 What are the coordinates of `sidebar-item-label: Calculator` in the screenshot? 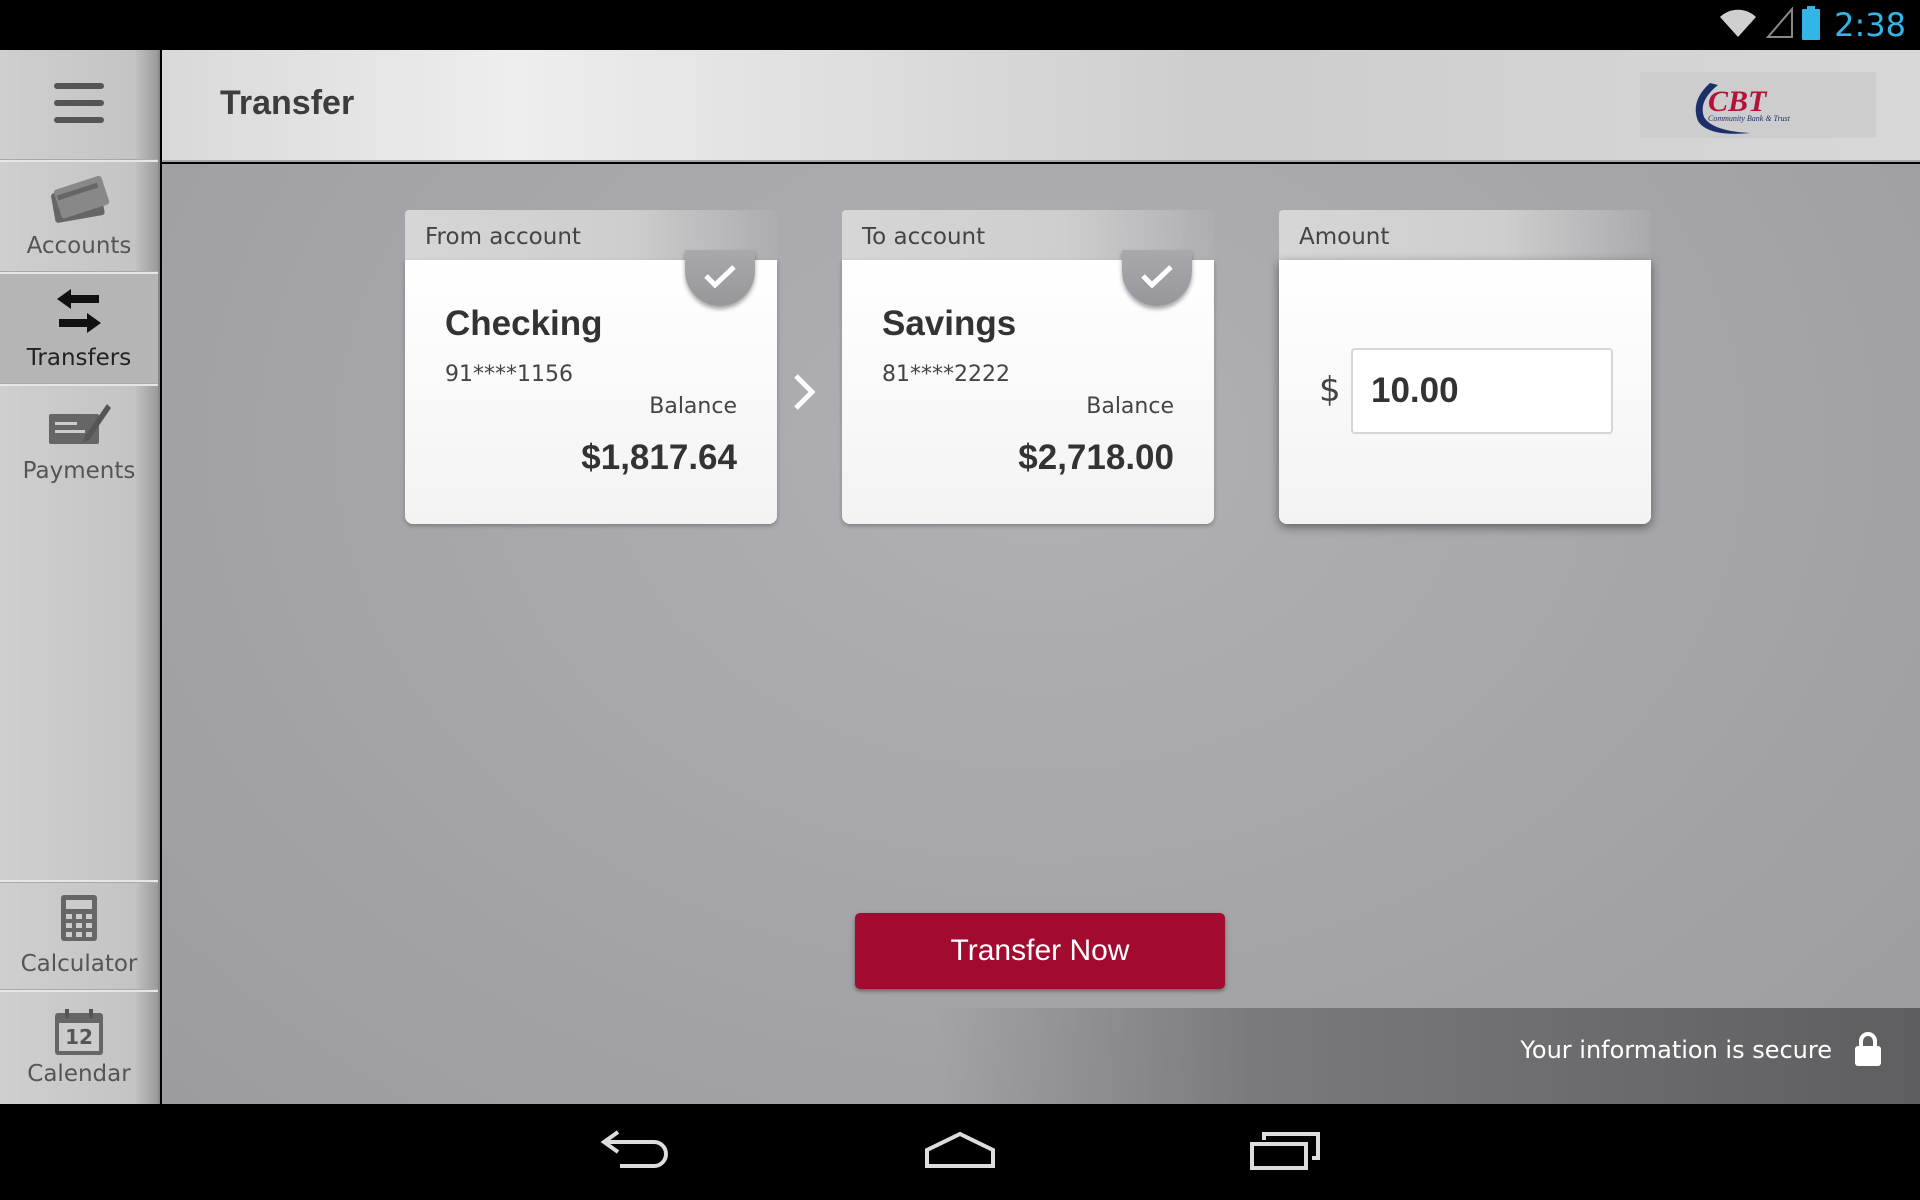 It's located at (79, 964).